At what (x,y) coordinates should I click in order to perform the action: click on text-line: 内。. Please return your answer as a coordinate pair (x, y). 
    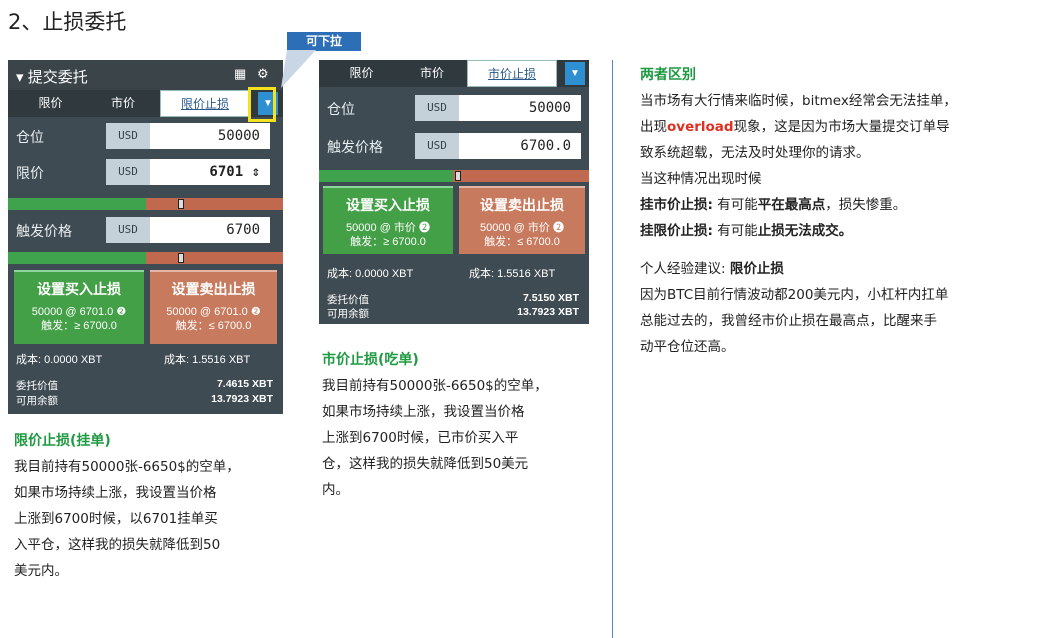
    Looking at the image, I should click on (335, 490).